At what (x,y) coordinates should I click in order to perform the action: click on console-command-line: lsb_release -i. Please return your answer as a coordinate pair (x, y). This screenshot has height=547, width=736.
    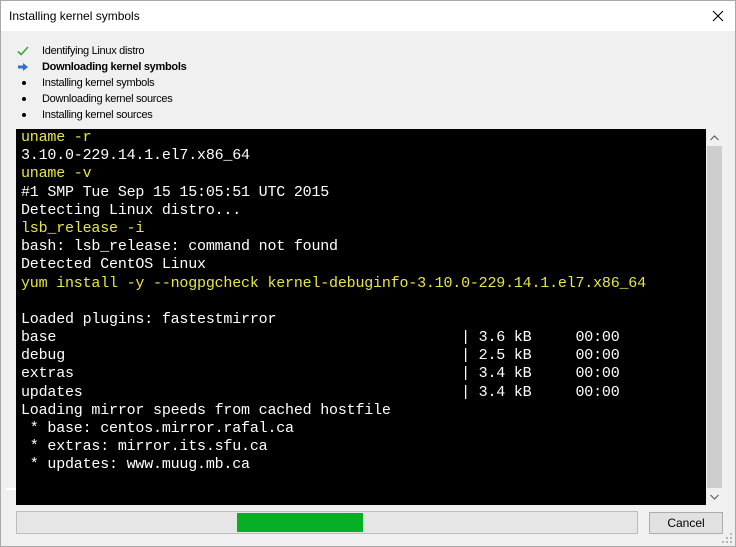
    Looking at the image, I should click on (83, 228).